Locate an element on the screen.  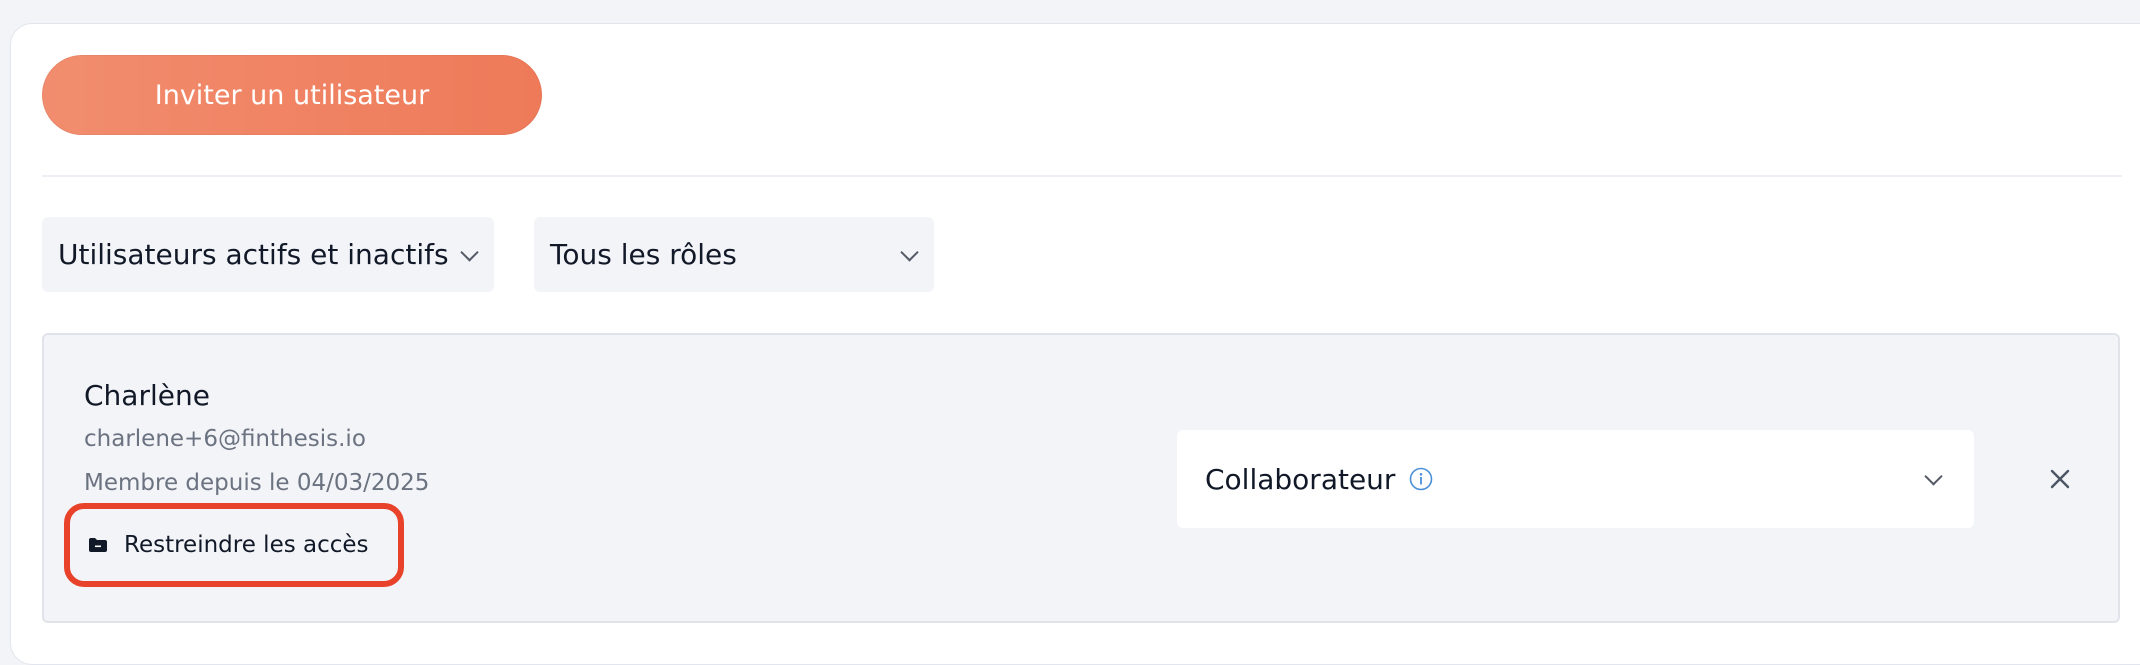
status-filter-value: Utilisateurs actifs et inactifs is located at coordinates (253, 254).